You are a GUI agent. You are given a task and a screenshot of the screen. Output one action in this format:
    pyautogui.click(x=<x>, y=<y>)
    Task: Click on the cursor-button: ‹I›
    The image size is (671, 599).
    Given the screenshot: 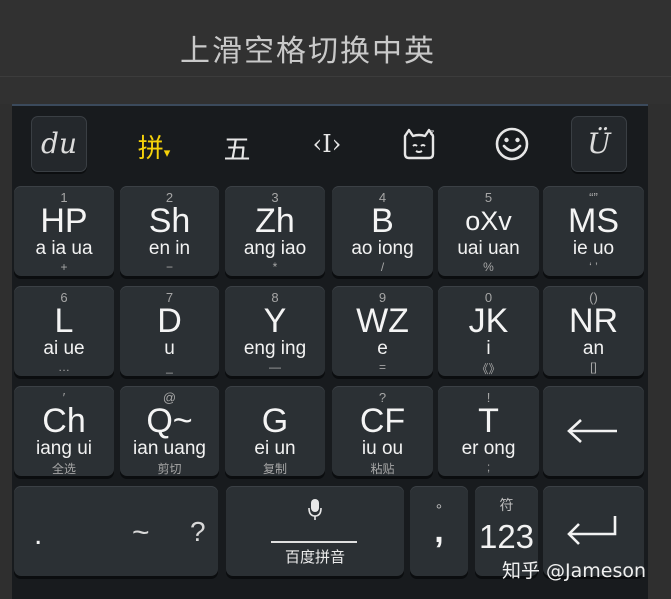 What is the action you would take?
    pyautogui.click(x=327, y=146)
    